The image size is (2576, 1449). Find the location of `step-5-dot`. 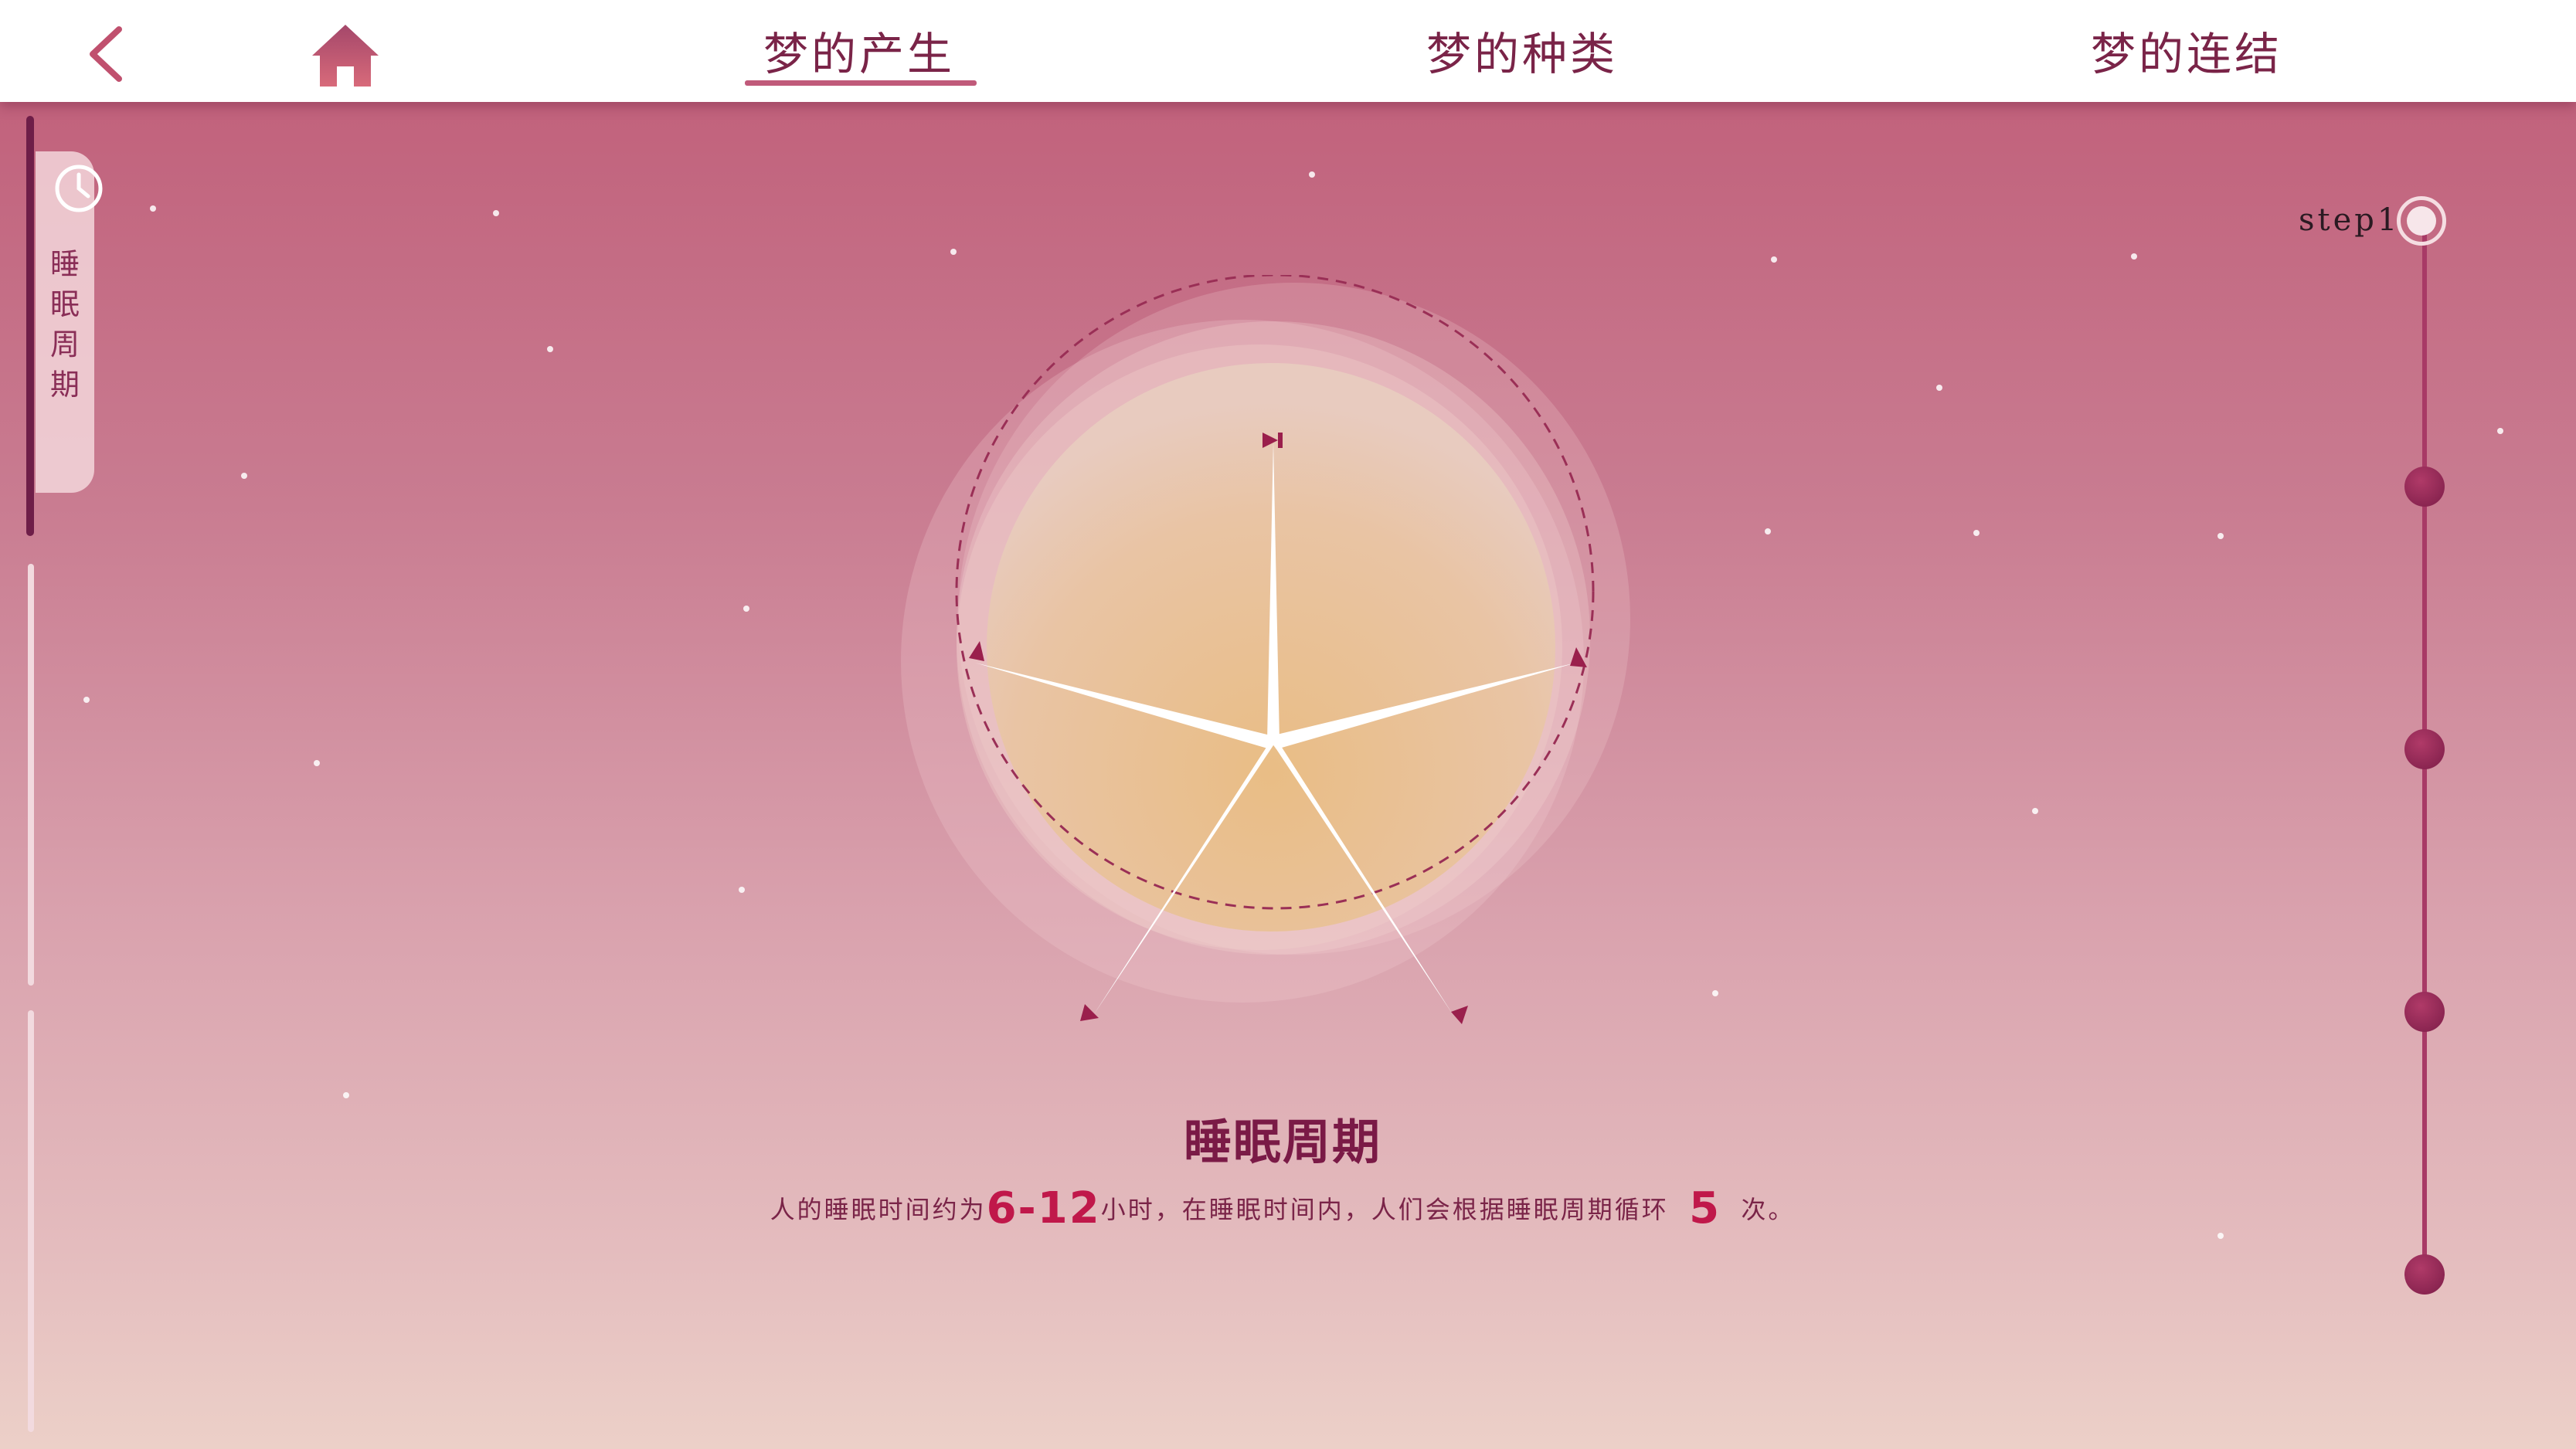

step-5-dot is located at coordinates (2424, 1274).